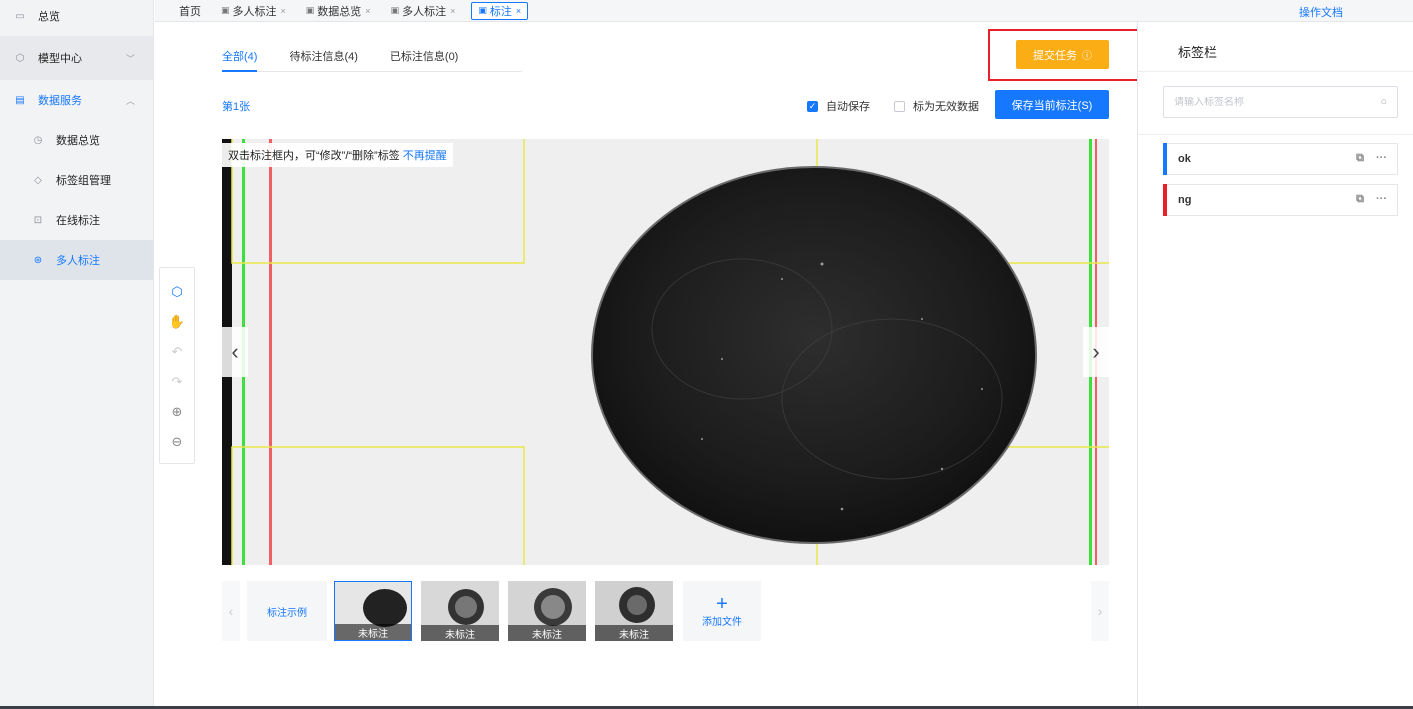  What do you see at coordinates (337, 155) in the screenshot?
I see `hint-banner: 双击标注框内，可“修改”/“删除”标签 不再提醒` at bounding box center [337, 155].